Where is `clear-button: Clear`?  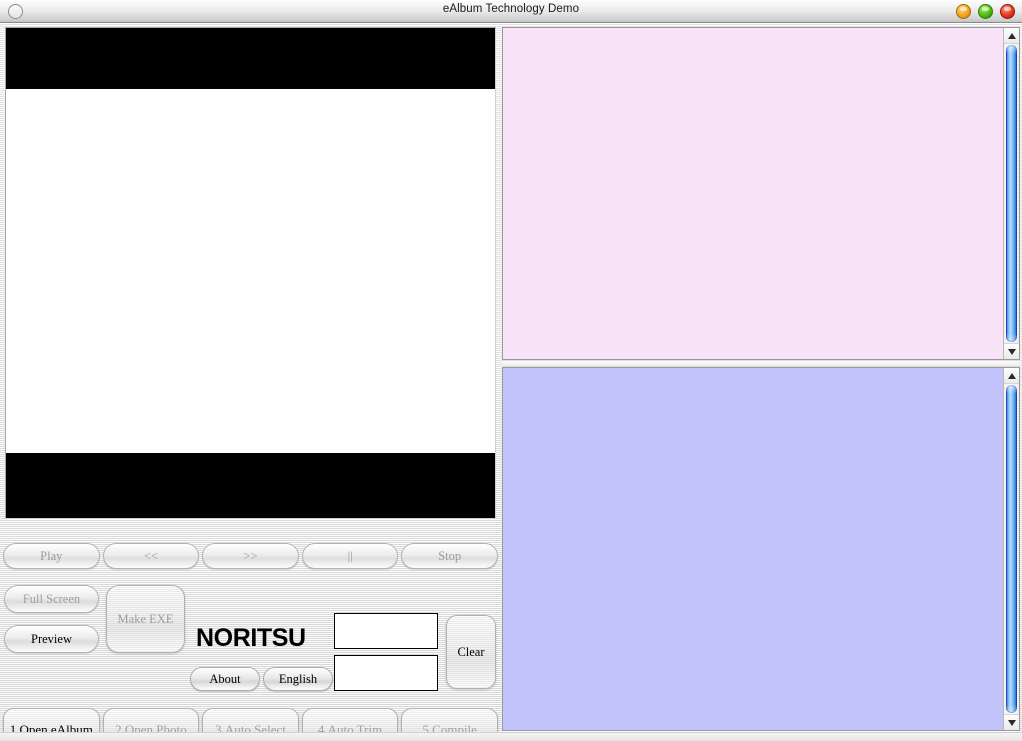
clear-button: Clear is located at coordinates (471, 652).